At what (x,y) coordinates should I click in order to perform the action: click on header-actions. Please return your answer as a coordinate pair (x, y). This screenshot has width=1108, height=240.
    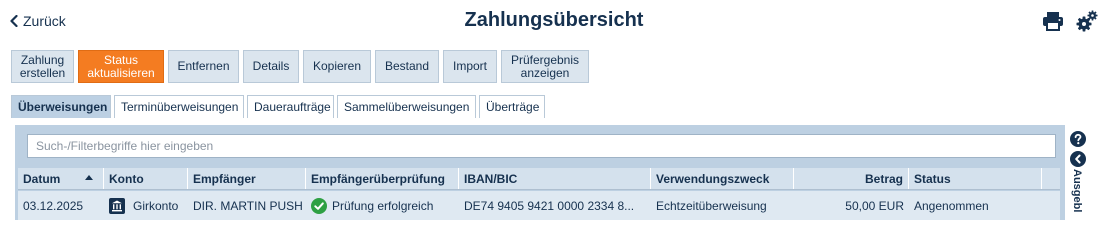
    Looking at the image, I should click on (1070, 21).